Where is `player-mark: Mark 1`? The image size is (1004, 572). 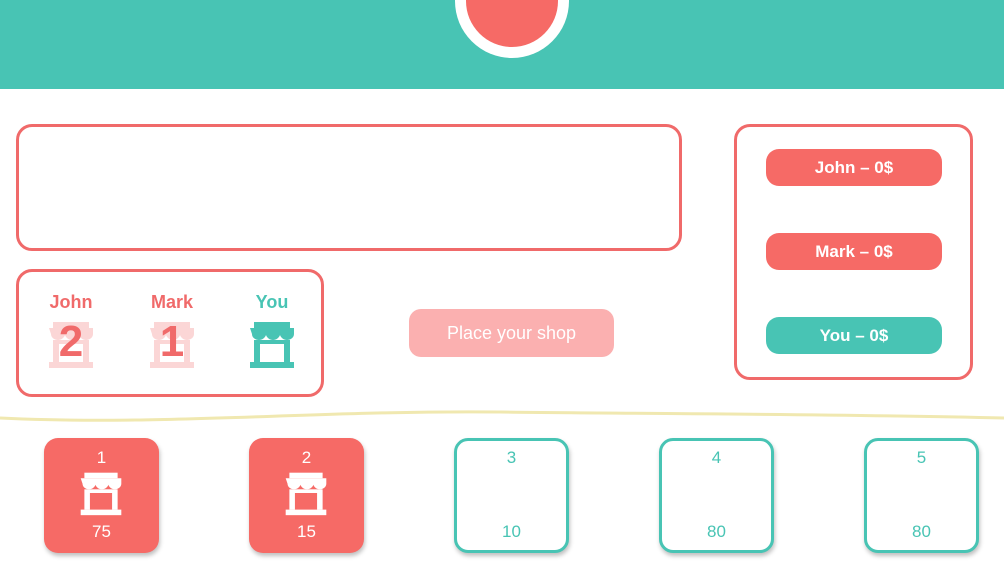
player-mark: Mark 1 is located at coordinates (172, 331).